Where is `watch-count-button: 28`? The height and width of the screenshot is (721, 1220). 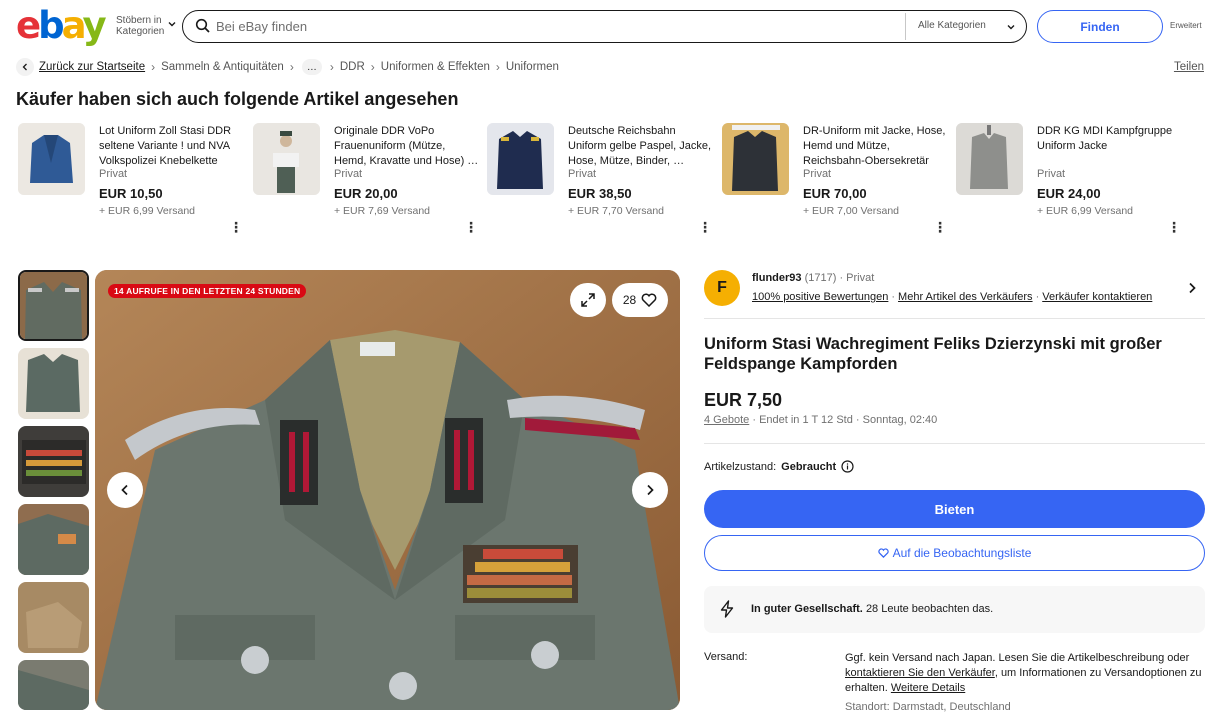 watch-count-button: 28 is located at coordinates (640, 300).